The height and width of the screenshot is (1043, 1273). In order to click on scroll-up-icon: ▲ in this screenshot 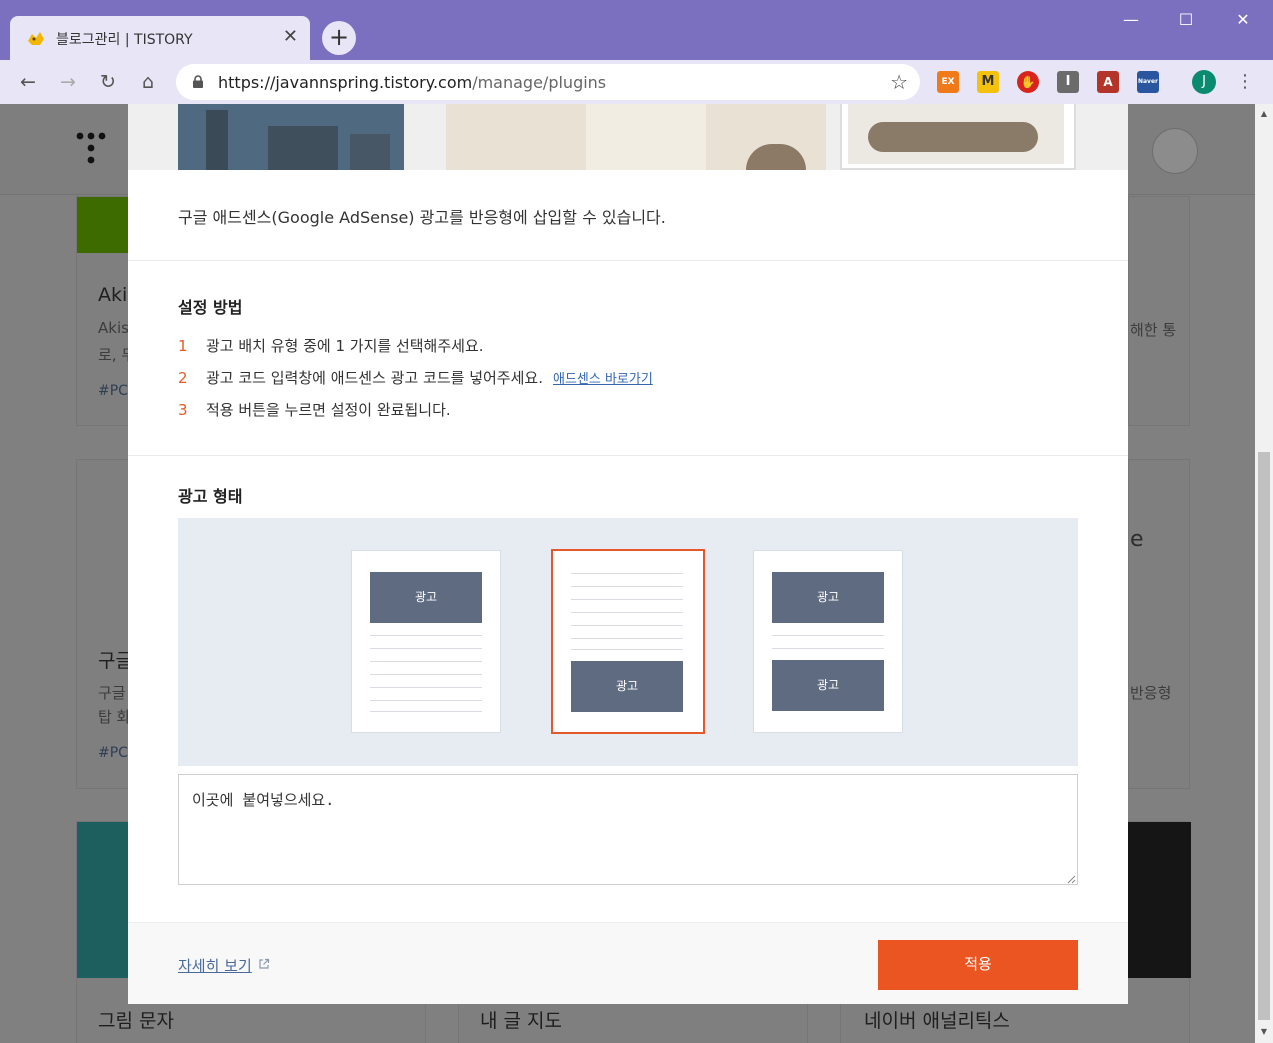, I will do `click(1264, 114)`.